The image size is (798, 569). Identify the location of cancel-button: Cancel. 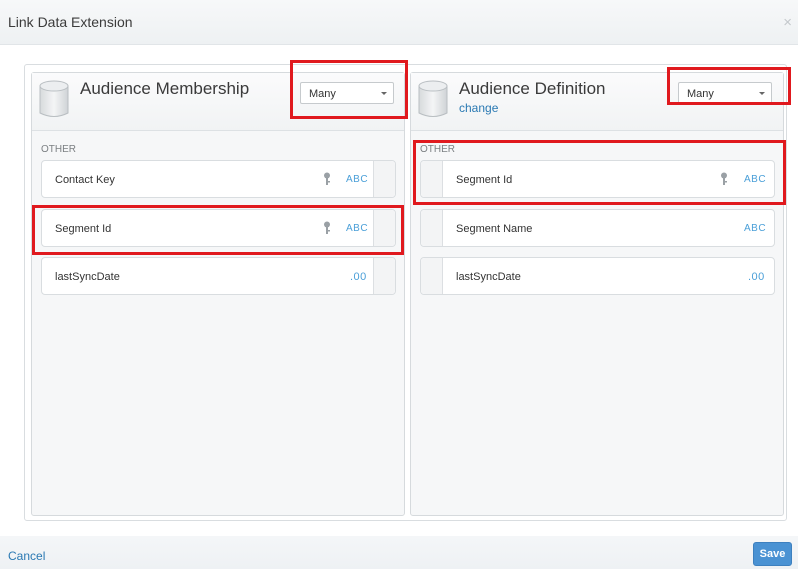
(26, 556).